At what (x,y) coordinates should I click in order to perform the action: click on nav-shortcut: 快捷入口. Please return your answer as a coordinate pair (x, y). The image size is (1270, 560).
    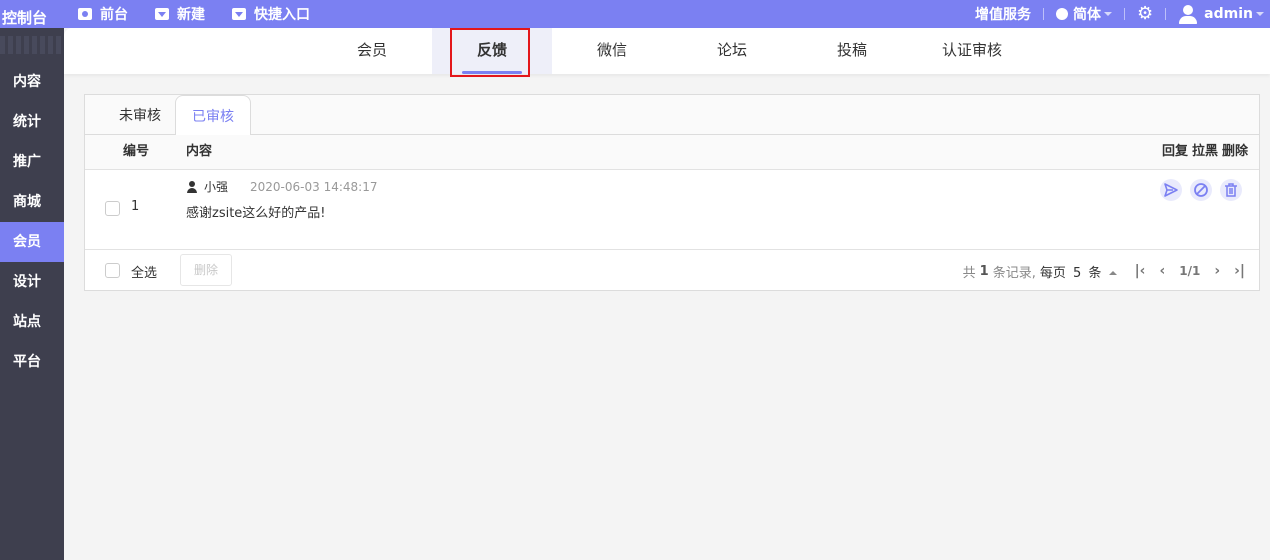
    Looking at the image, I should click on (271, 14).